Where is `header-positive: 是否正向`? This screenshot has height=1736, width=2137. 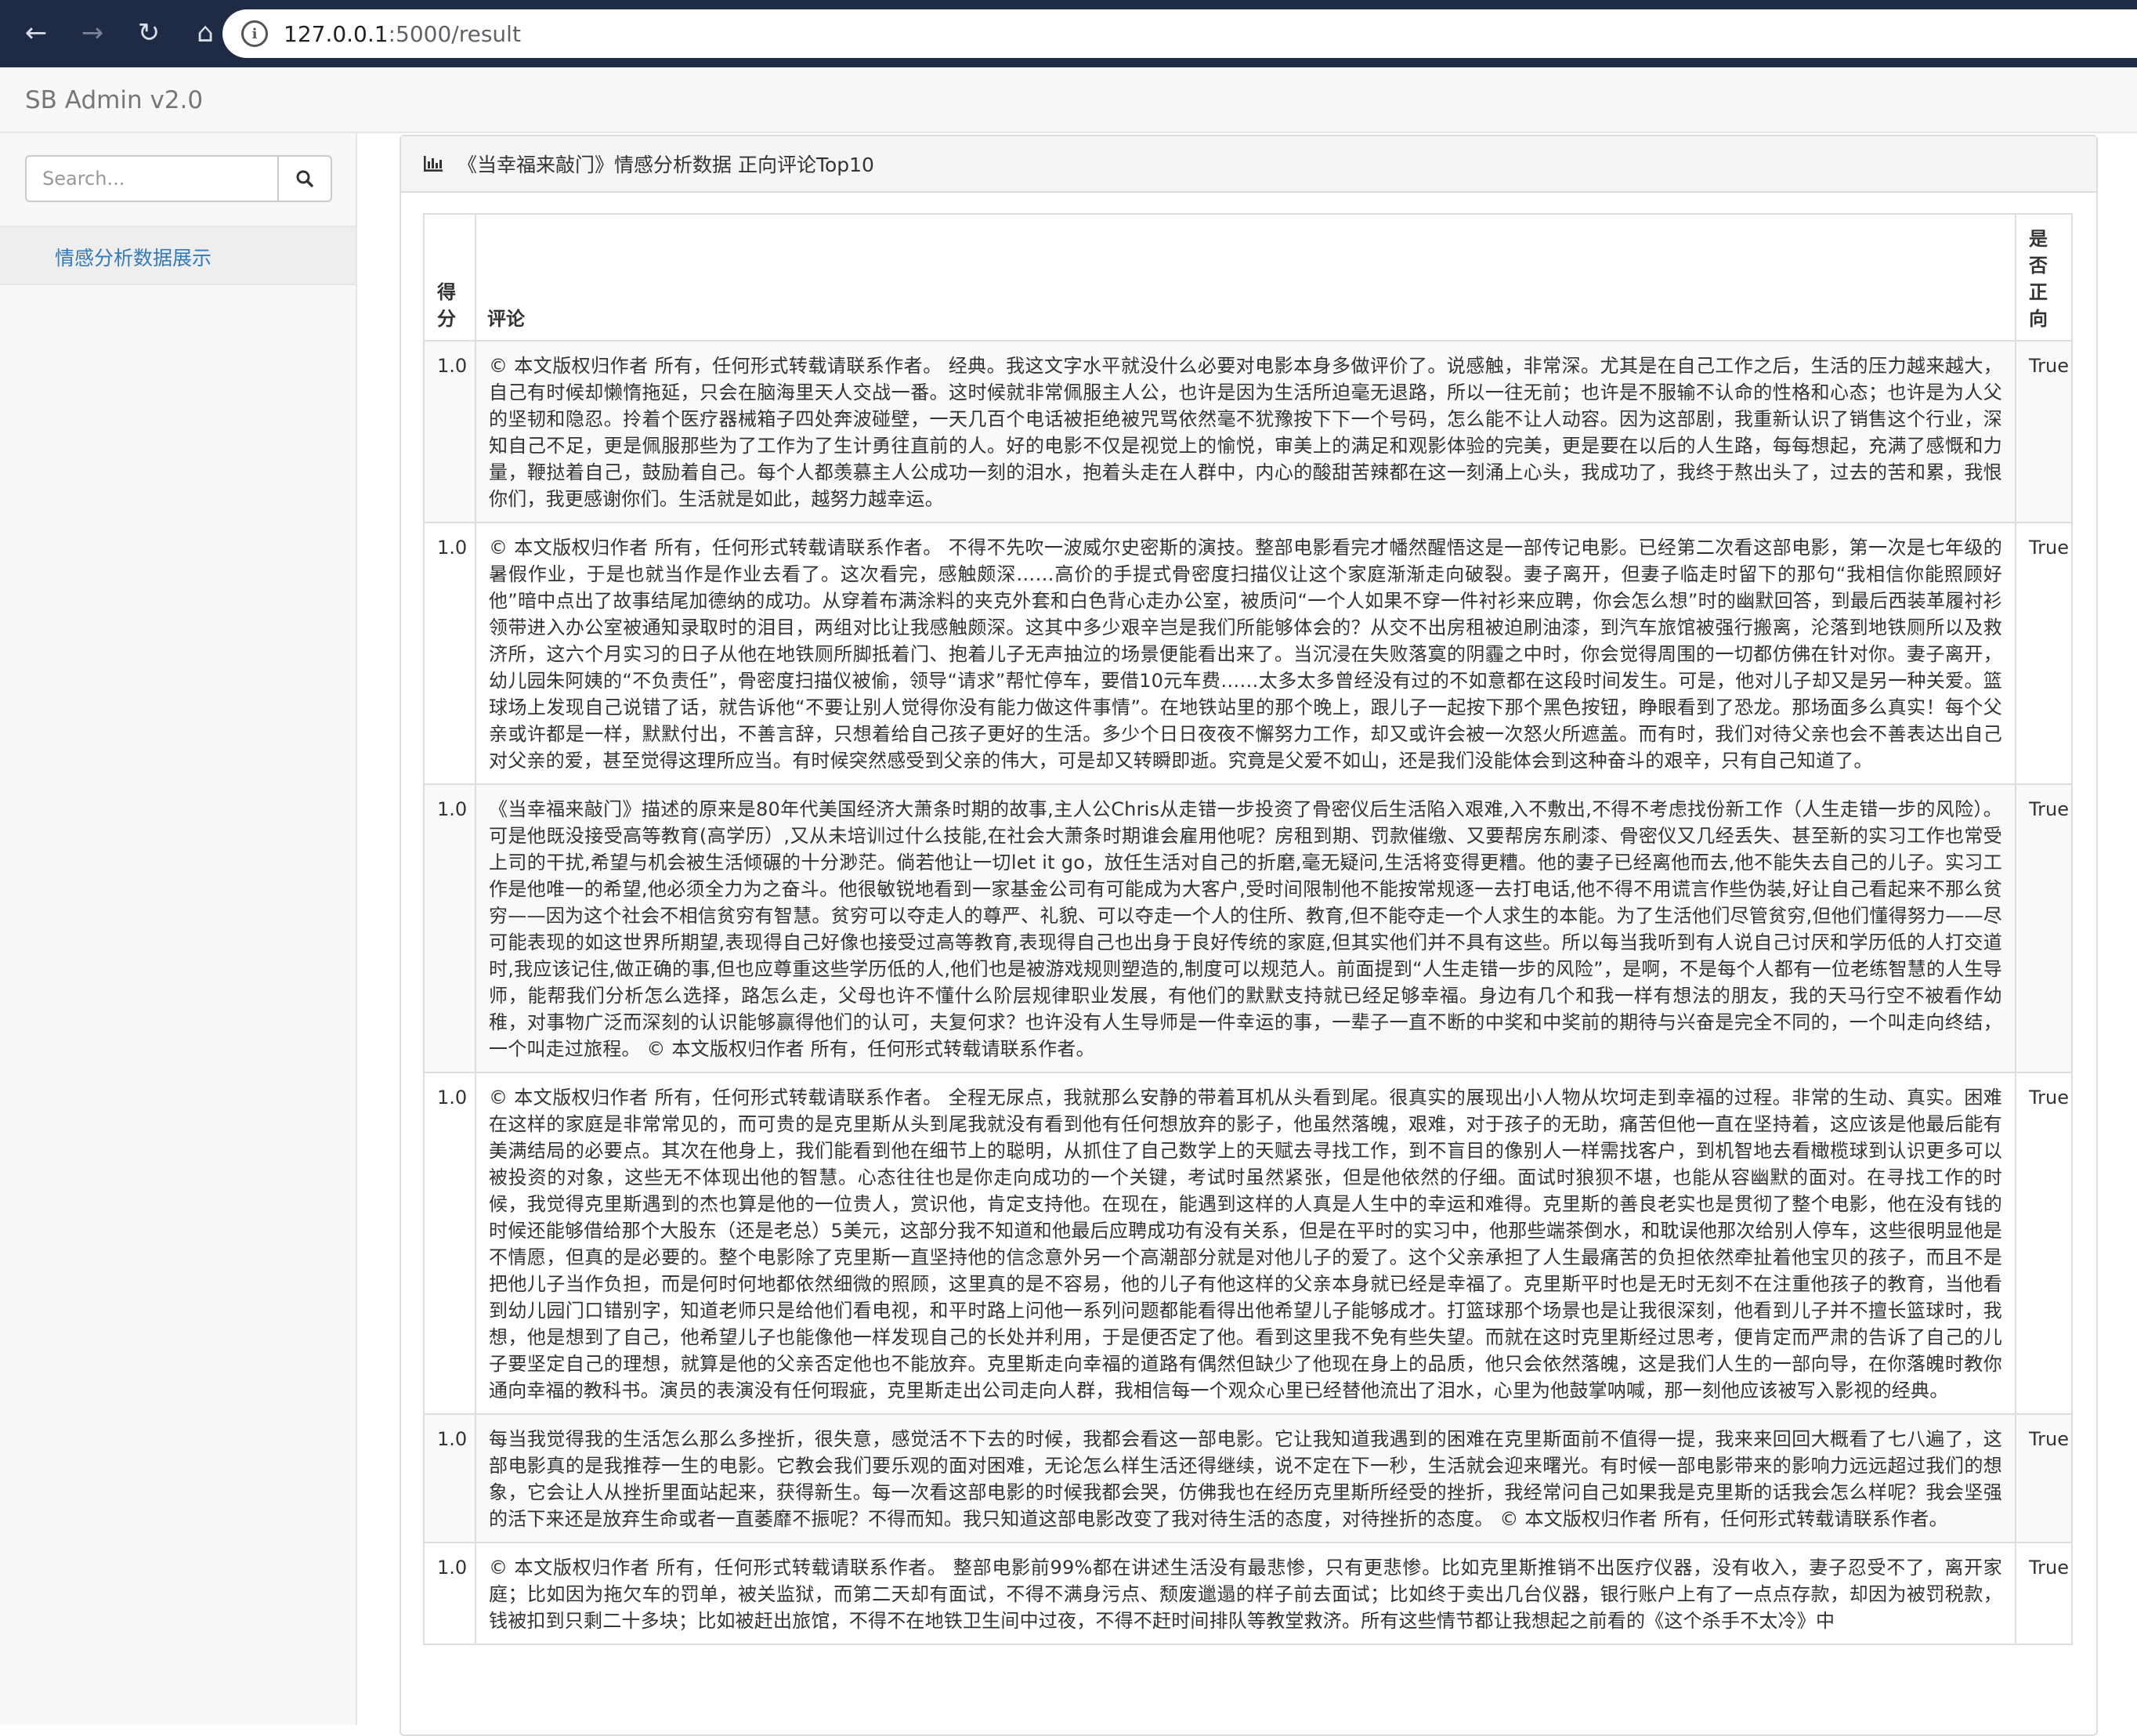 header-positive: 是否正向 is located at coordinates (2044, 277).